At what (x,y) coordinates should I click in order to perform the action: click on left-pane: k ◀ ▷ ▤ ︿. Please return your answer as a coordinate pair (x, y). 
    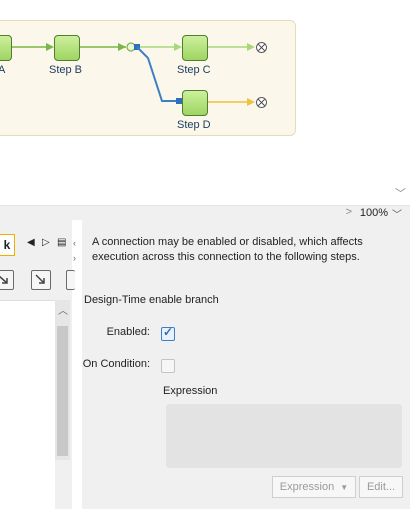
    Looking at the image, I should click on (37, 365).